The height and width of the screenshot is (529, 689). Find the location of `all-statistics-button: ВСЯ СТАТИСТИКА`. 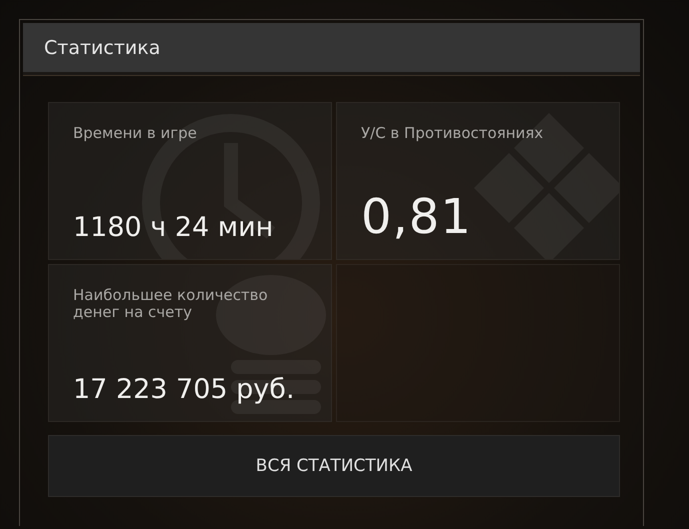

all-statistics-button: ВСЯ СТАТИСТИКА is located at coordinates (334, 466).